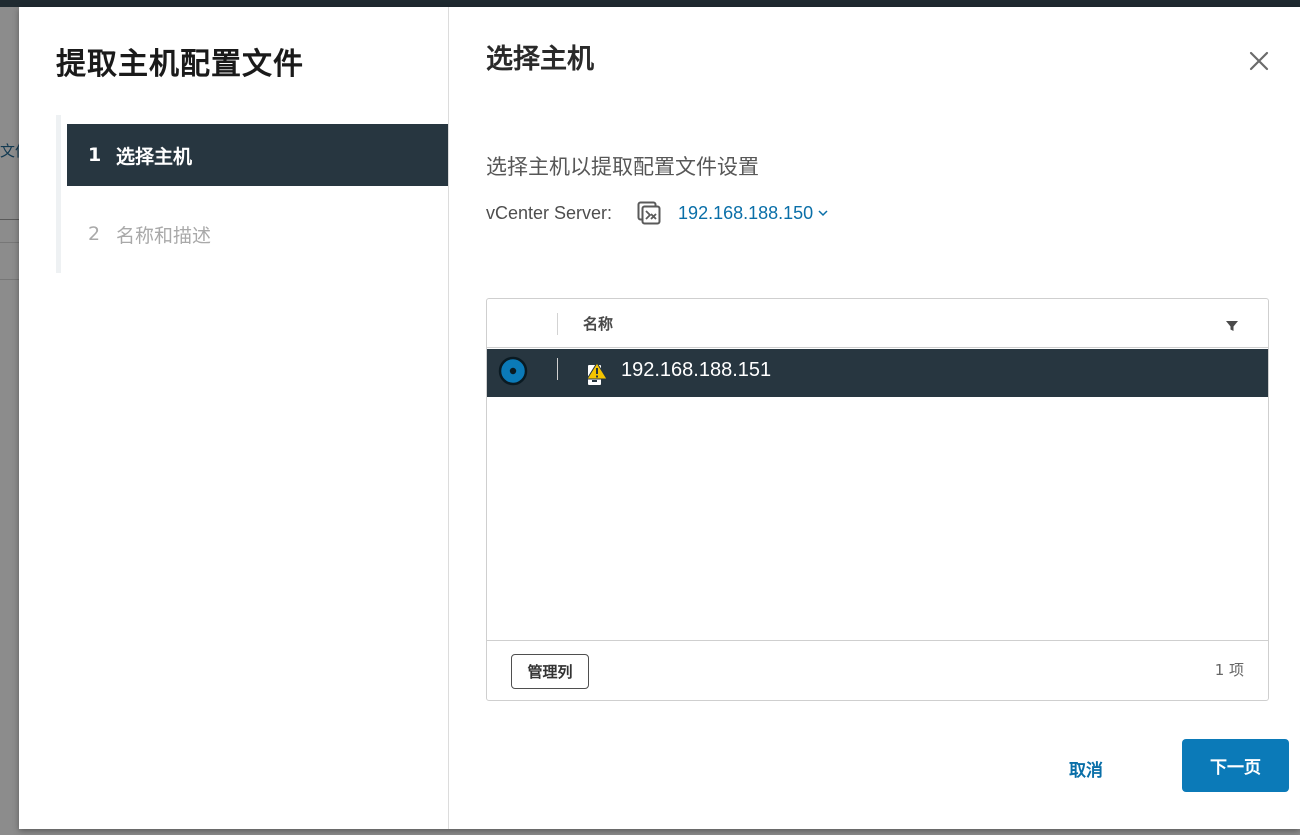 The height and width of the screenshot is (835, 1300). Describe the element at coordinates (1235, 765) in the screenshot. I see `next-button: 下一页` at that location.